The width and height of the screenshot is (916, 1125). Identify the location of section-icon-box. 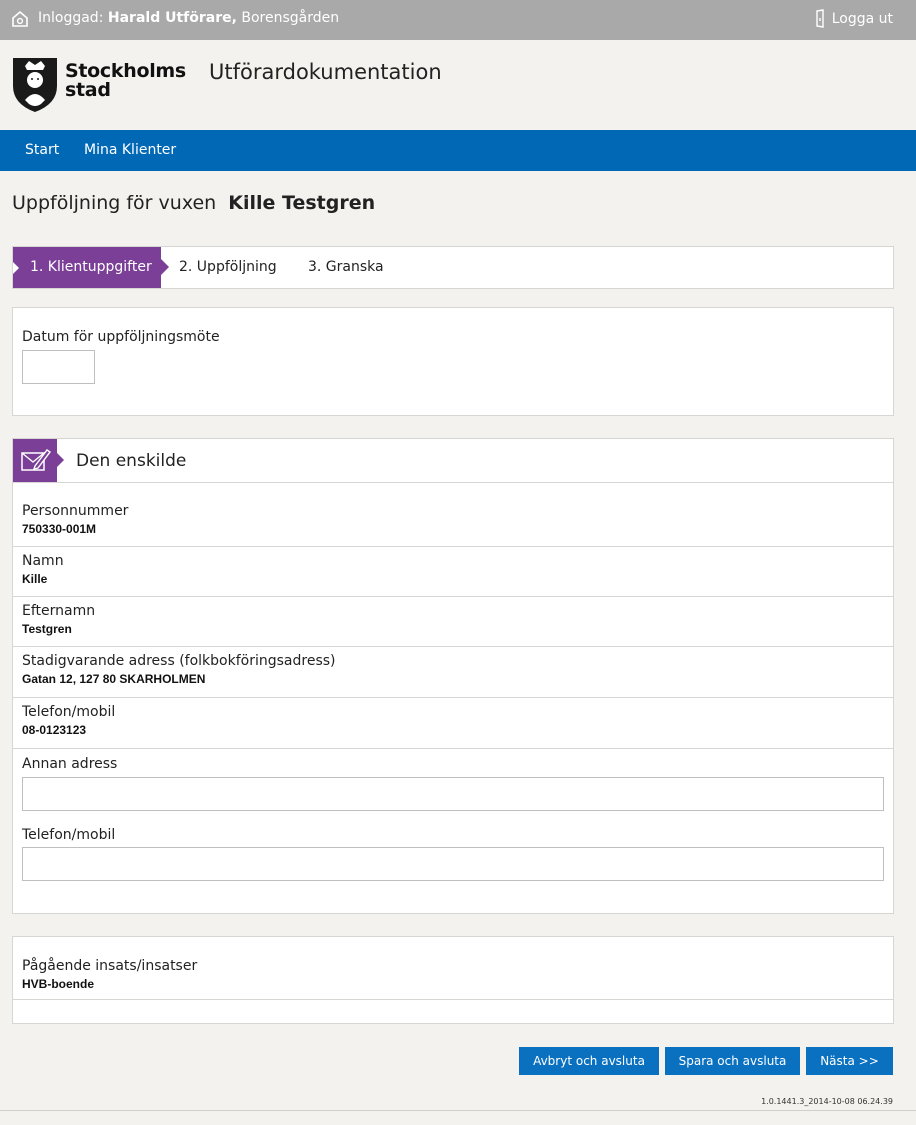
(38, 460).